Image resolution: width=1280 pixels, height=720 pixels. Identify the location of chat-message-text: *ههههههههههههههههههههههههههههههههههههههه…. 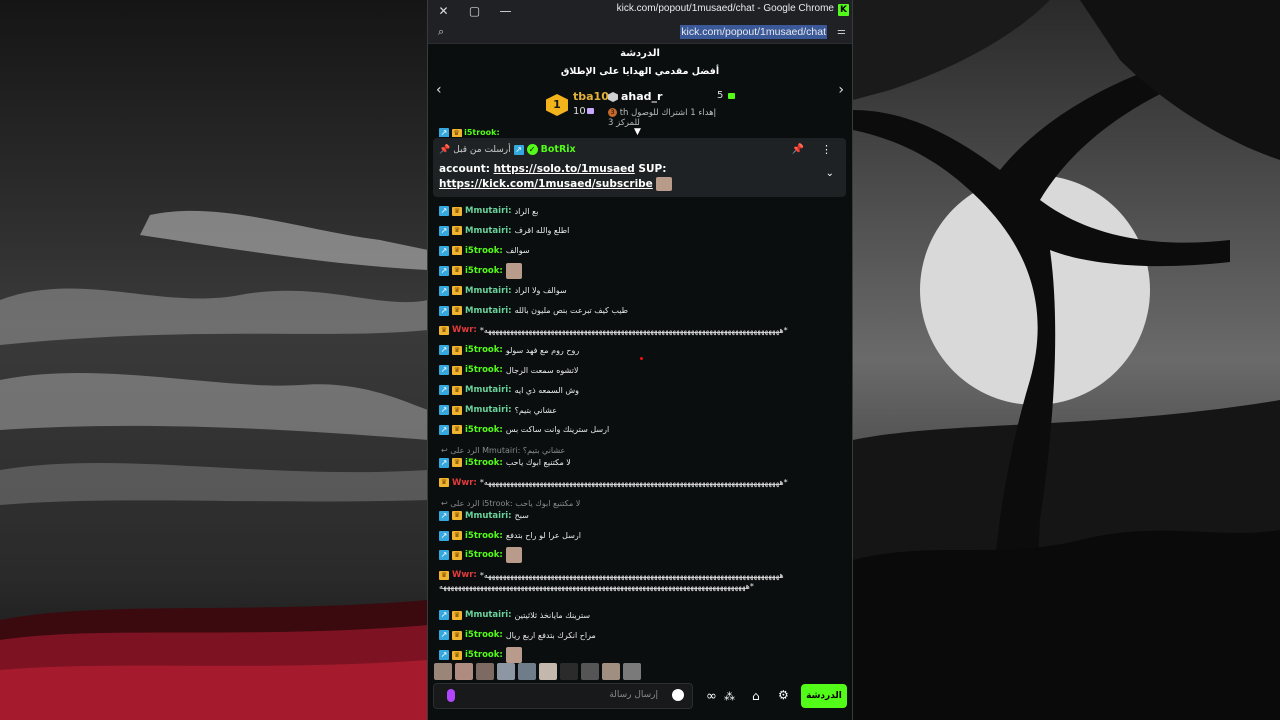
(633, 483).